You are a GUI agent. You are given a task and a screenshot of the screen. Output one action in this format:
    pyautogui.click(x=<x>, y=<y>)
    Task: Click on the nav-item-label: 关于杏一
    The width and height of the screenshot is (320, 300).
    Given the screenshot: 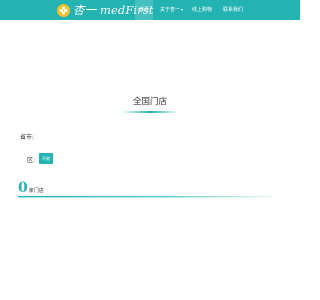 What is the action you would take?
    pyautogui.click(x=170, y=10)
    